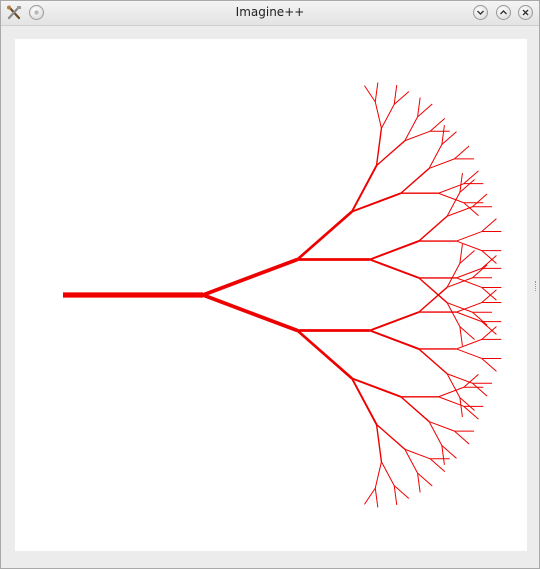  Describe the element at coordinates (480, 12) in the screenshot. I see `minimize-icon` at that location.